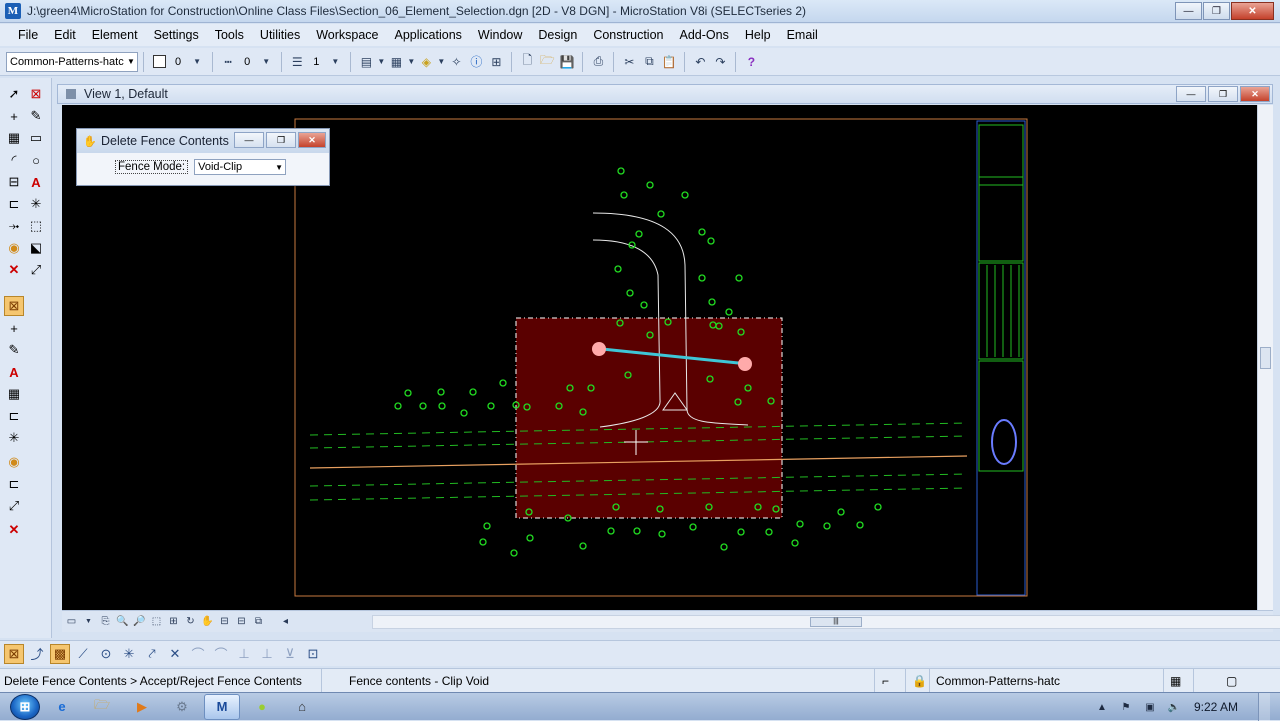  I want to click on delete-element-icon: ⊠, so click(36, 94).